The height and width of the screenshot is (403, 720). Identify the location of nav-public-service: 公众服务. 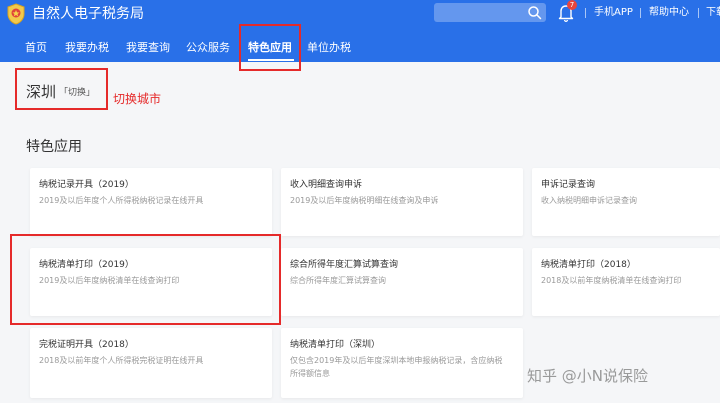
(208, 48).